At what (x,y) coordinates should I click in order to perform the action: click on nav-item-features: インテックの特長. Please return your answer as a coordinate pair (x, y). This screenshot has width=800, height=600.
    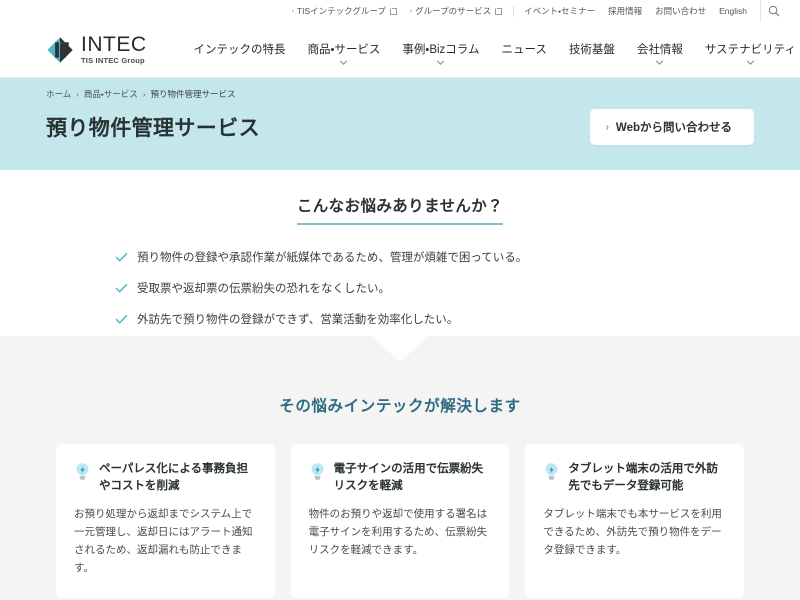
    Looking at the image, I should click on (240, 49).